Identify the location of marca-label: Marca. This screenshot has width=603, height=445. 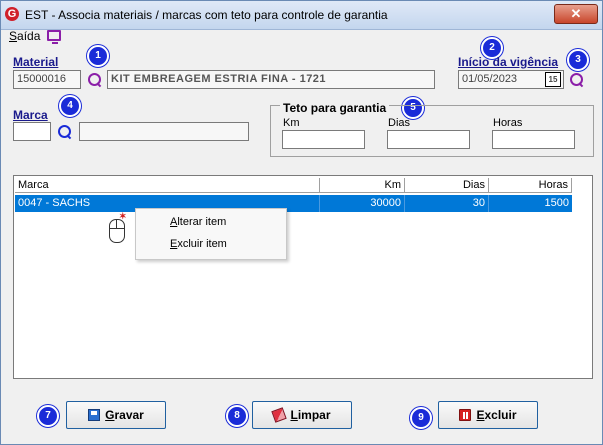
(30, 115).